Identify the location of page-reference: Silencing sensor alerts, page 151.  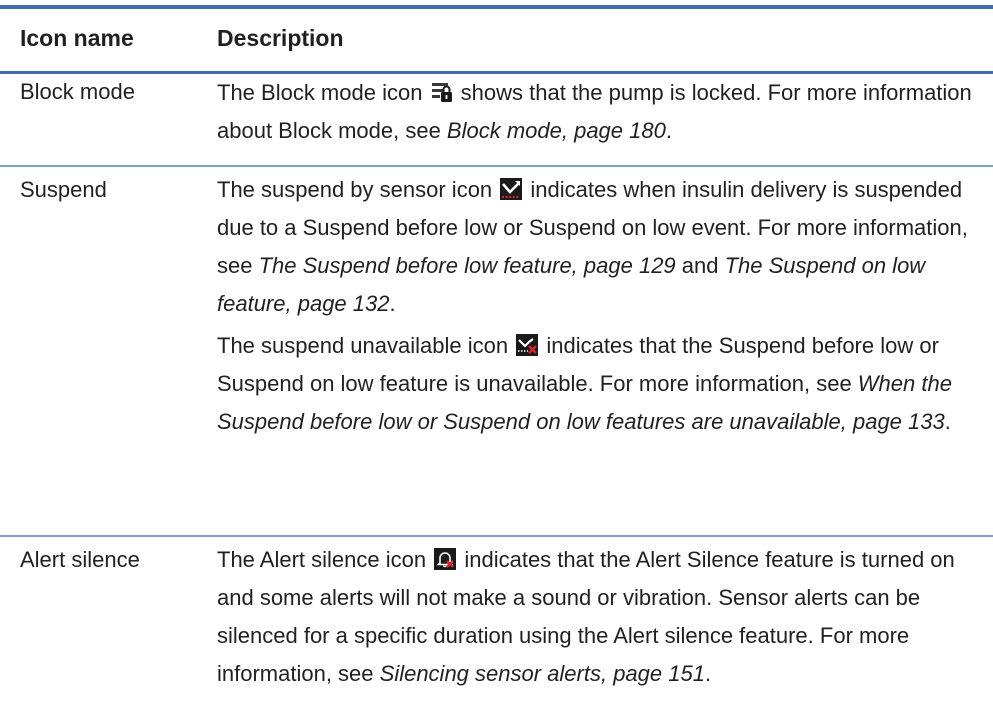
(542, 673).